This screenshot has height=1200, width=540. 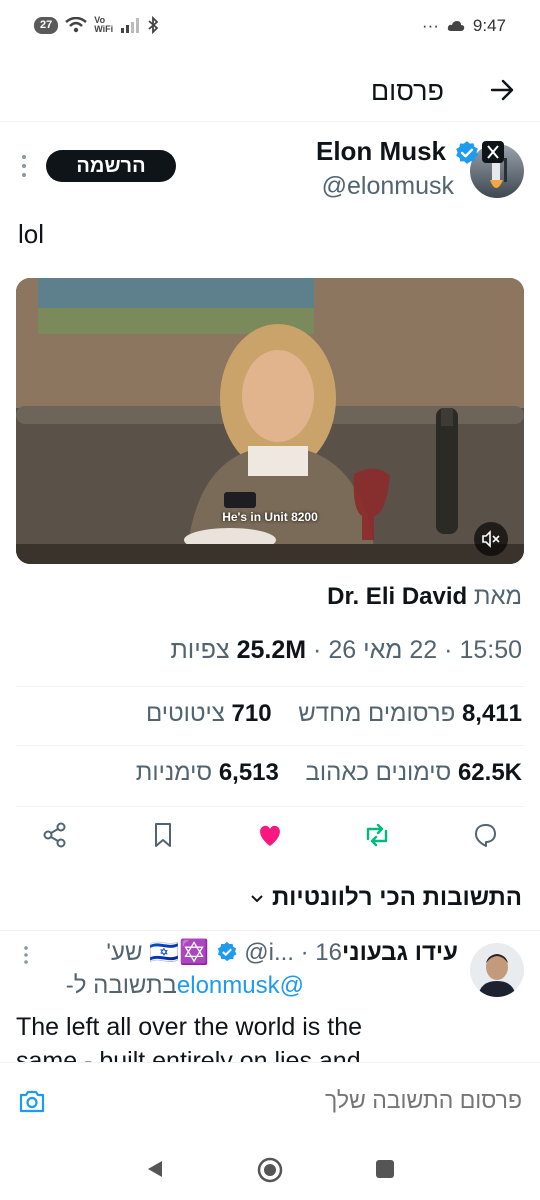 I want to click on reply-icon, so click(x=485, y=835).